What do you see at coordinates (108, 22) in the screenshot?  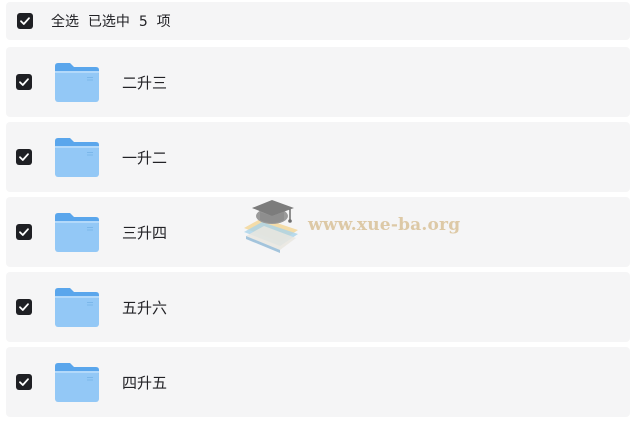 I see `selected-prefix: 已选中` at bounding box center [108, 22].